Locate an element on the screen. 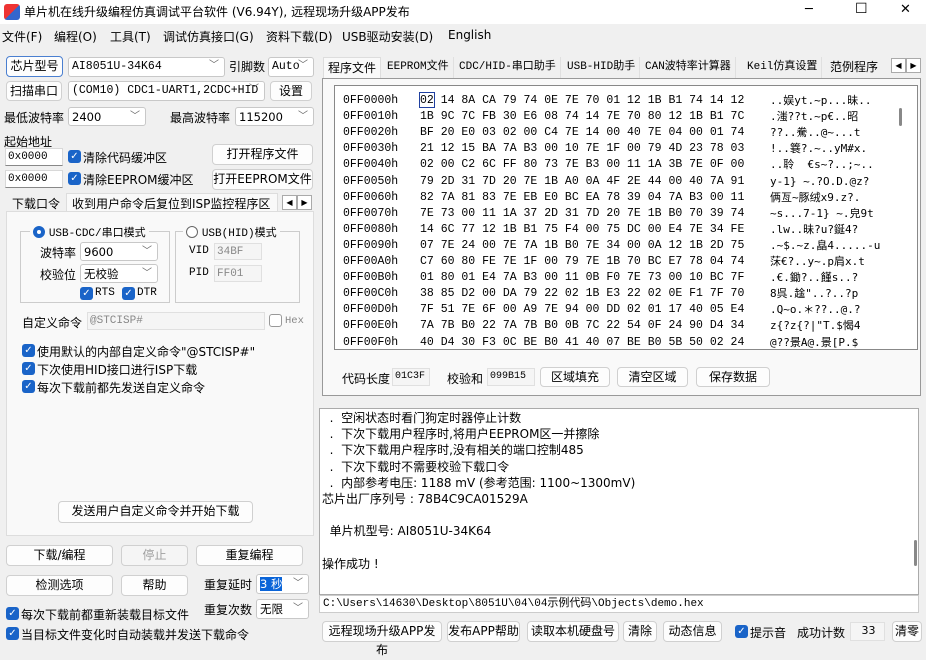 The height and width of the screenshot is (660, 926). publish-app-button: 远程现场升级APP发布 is located at coordinates (382, 639).